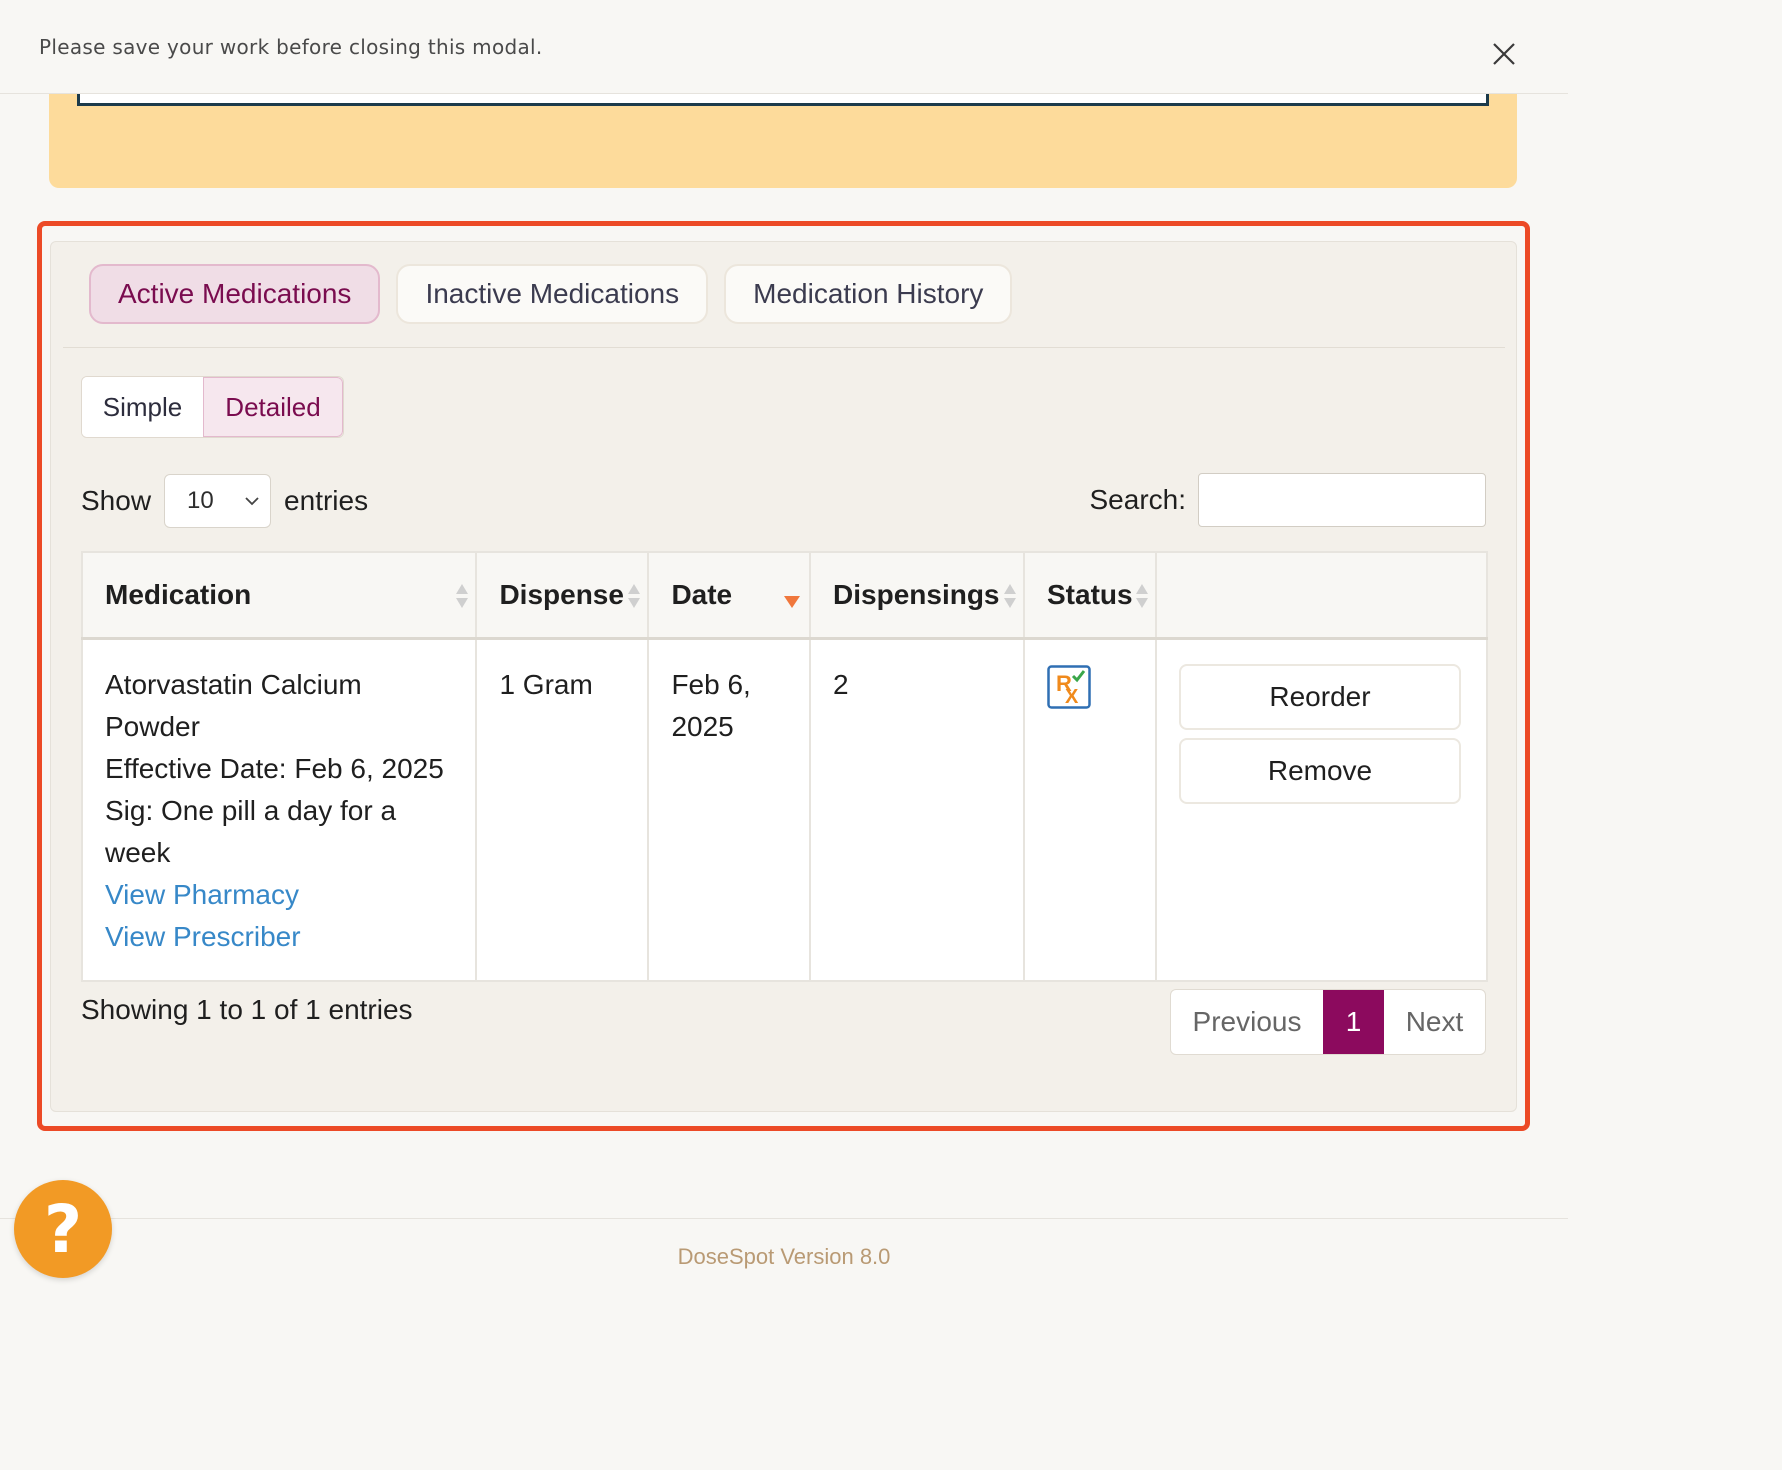  What do you see at coordinates (200, 500) in the screenshot?
I see `entries-select-value: 10` at bounding box center [200, 500].